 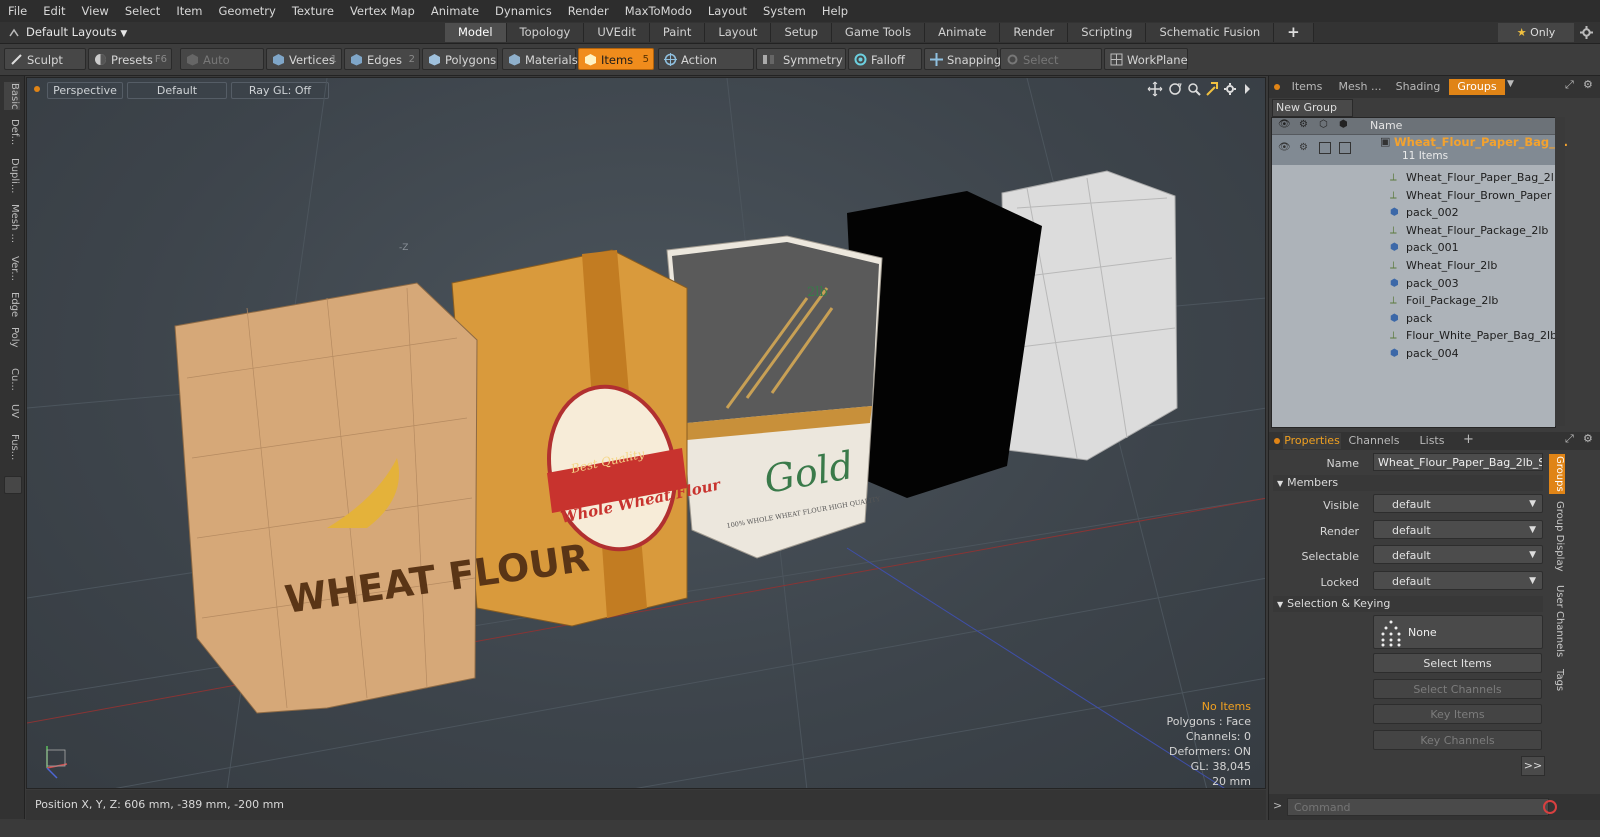 I want to click on tabs-dropdown-icon: ▼, so click(x=1510, y=84).